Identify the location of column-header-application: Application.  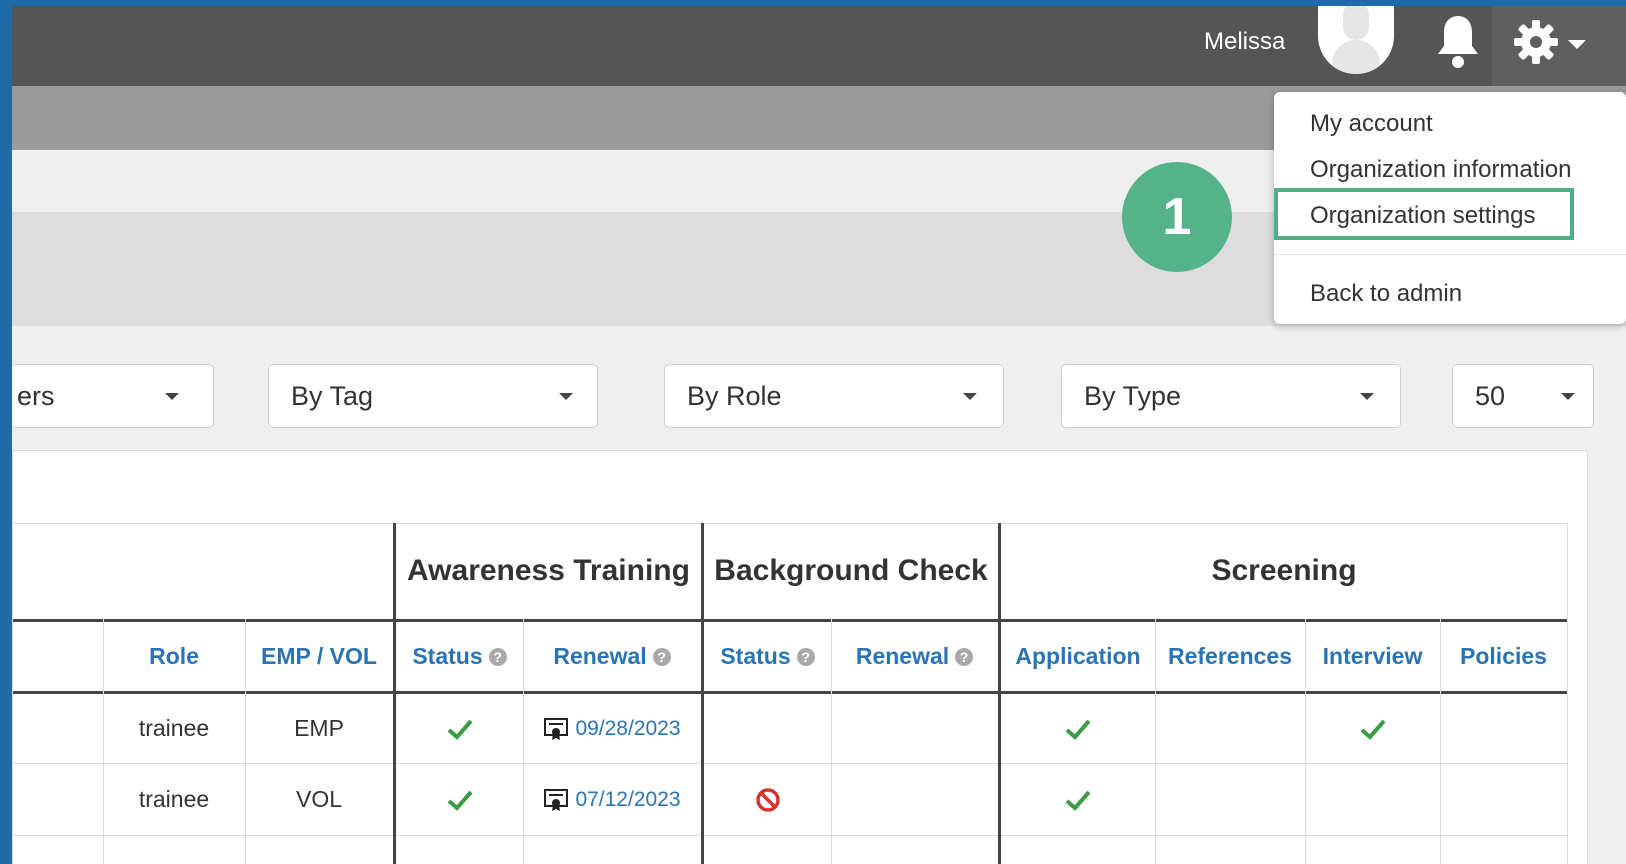
(1078, 656).